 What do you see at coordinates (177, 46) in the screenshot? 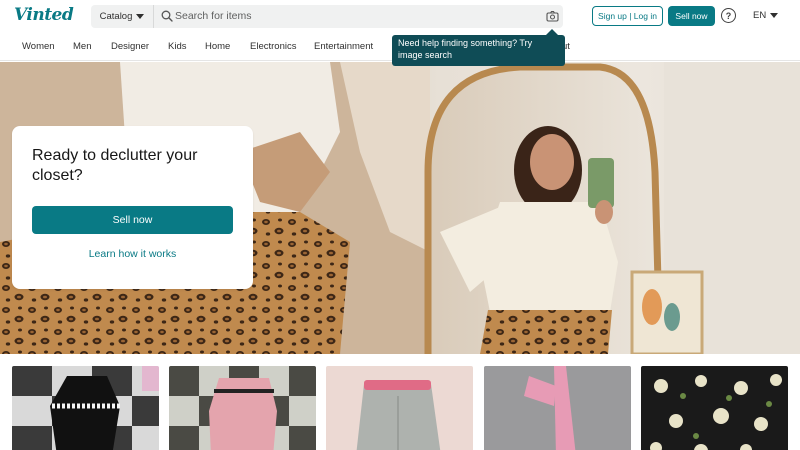
I see `nav-item-kids: Kids` at bounding box center [177, 46].